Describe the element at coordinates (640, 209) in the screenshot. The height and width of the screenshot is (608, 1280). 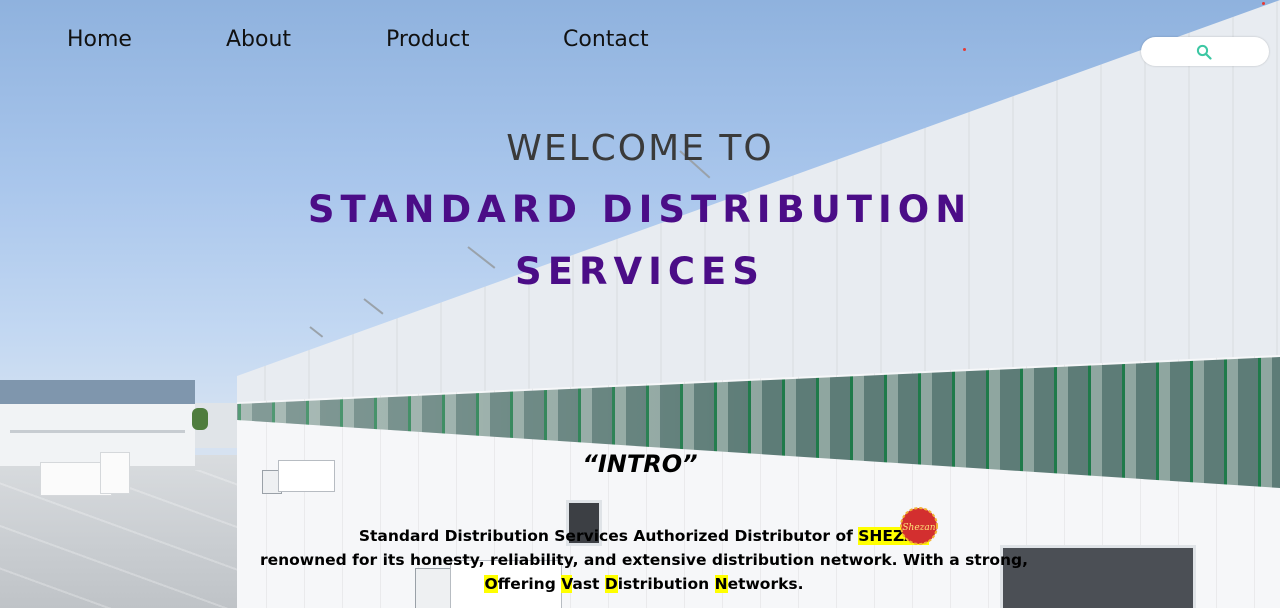
I see `company-title-line1: STANDARD DISTRIBUTION` at that location.